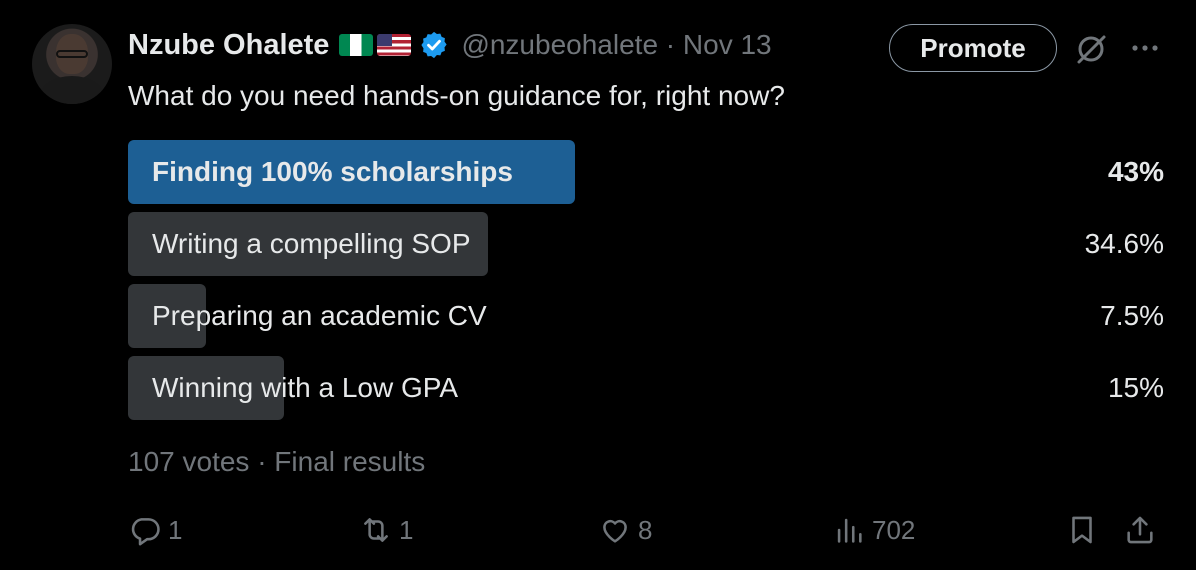  What do you see at coordinates (319, 315) in the screenshot?
I see `poll-option-label: Preparing an academic CV` at bounding box center [319, 315].